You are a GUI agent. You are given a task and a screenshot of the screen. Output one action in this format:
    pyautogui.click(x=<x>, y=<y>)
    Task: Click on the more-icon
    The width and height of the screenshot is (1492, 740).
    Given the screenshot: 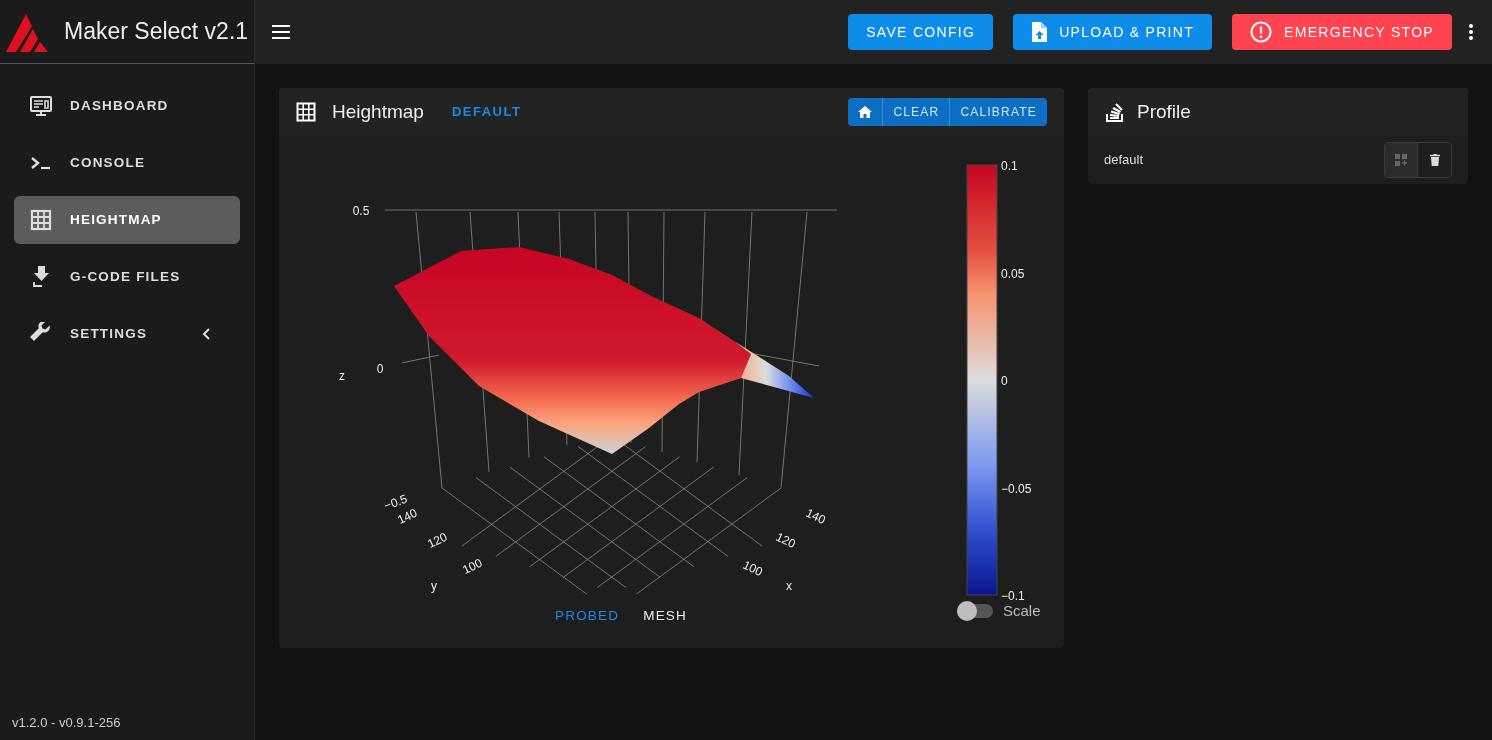 What is the action you would take?
    pyautogui.click(x=1471, y=32)
    